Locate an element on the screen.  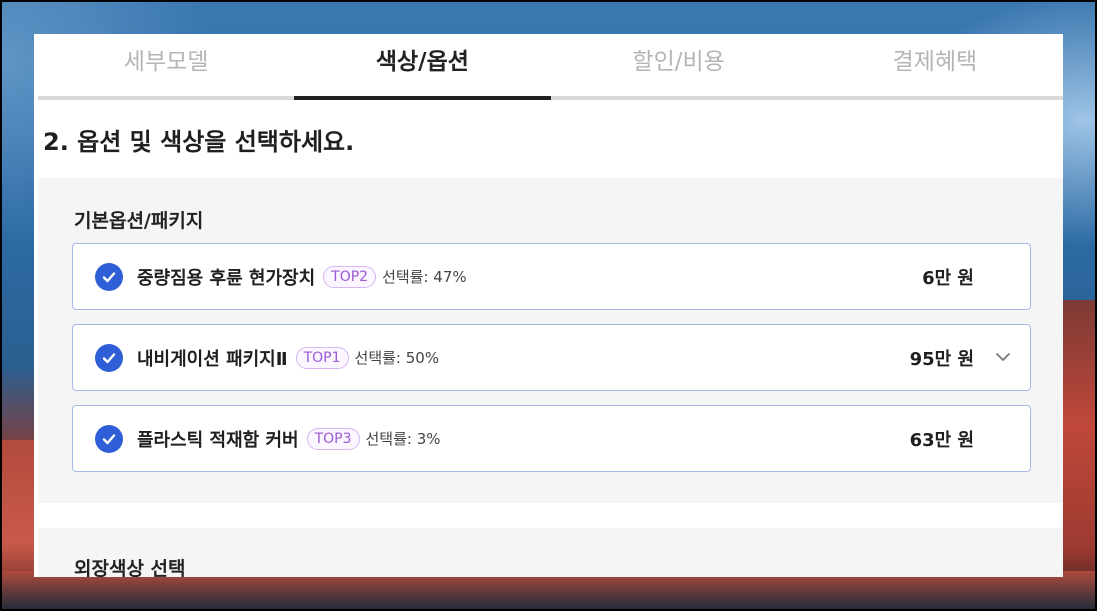
selection-rate: 선택률: 47% is located at coordinates (424, 277).